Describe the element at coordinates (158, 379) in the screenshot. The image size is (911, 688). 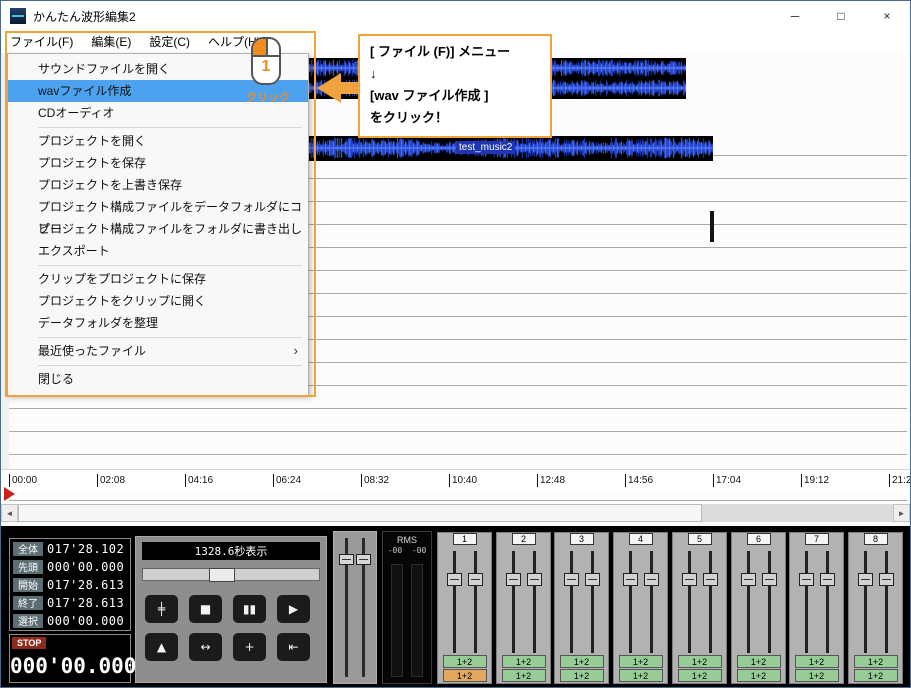
I see `menu-item: 閉じる` at that location.